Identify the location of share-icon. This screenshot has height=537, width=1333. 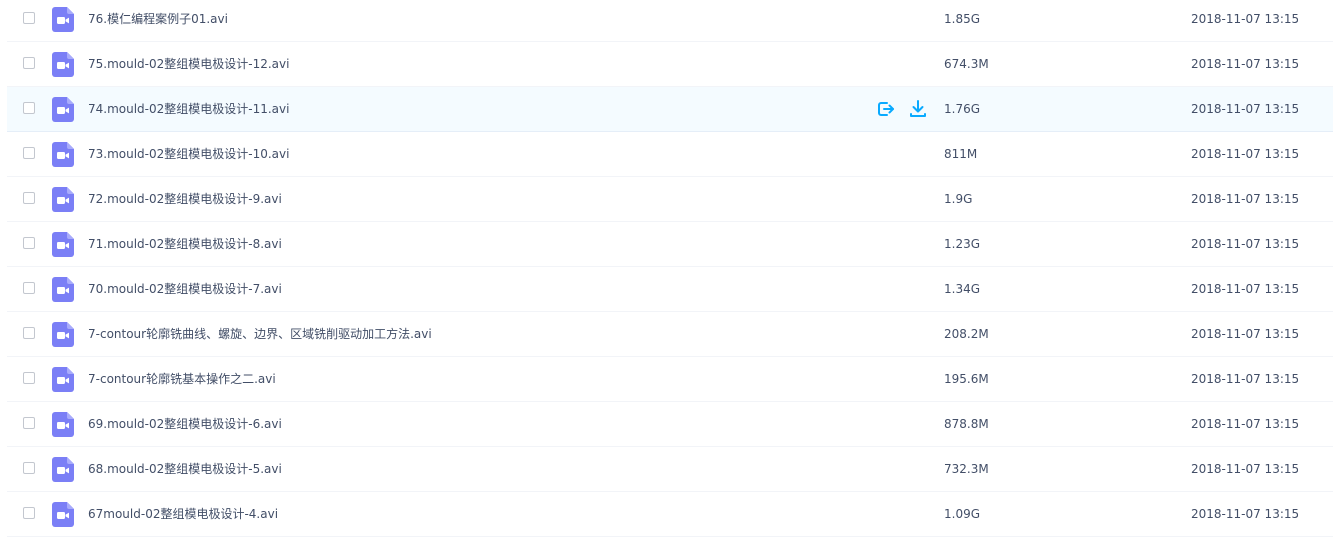
(886, 109).